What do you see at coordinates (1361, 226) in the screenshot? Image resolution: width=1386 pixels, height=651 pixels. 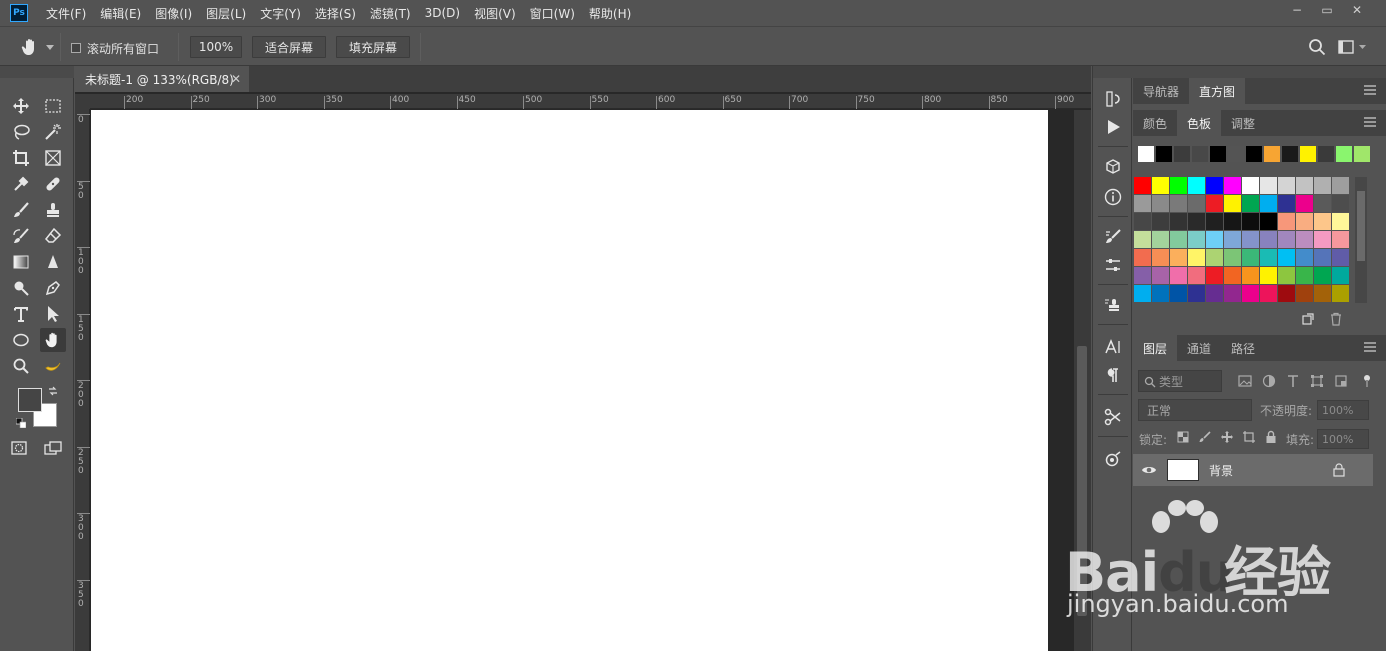 I see `scrollbar-thumb` at bounding box center [1361, 226].